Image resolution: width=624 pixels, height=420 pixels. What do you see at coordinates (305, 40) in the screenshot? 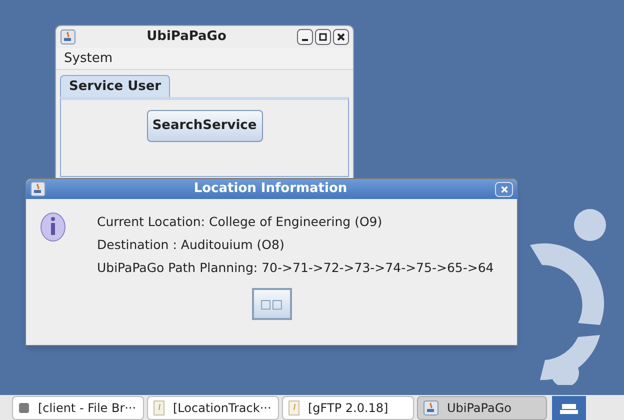
I see `minimize-icon` at bounding box center [305, 40].